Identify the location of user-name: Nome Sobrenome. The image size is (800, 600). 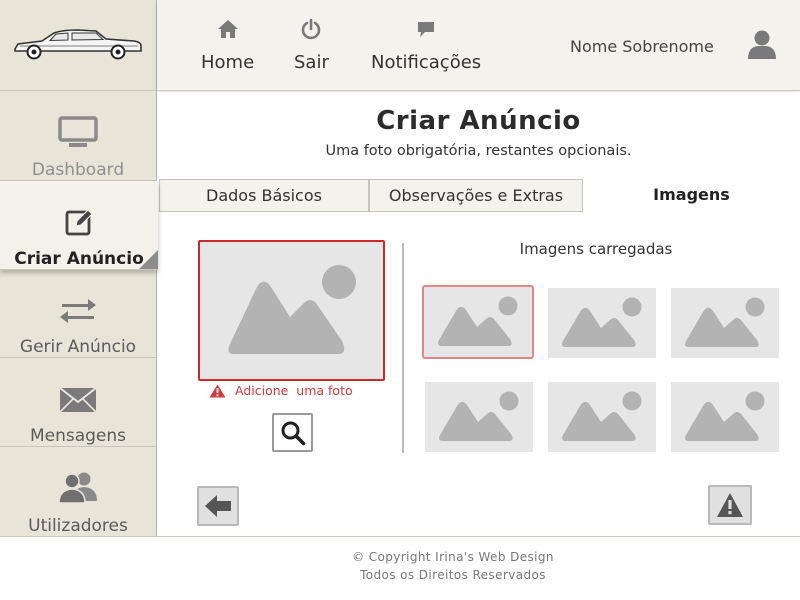
(642, 46).